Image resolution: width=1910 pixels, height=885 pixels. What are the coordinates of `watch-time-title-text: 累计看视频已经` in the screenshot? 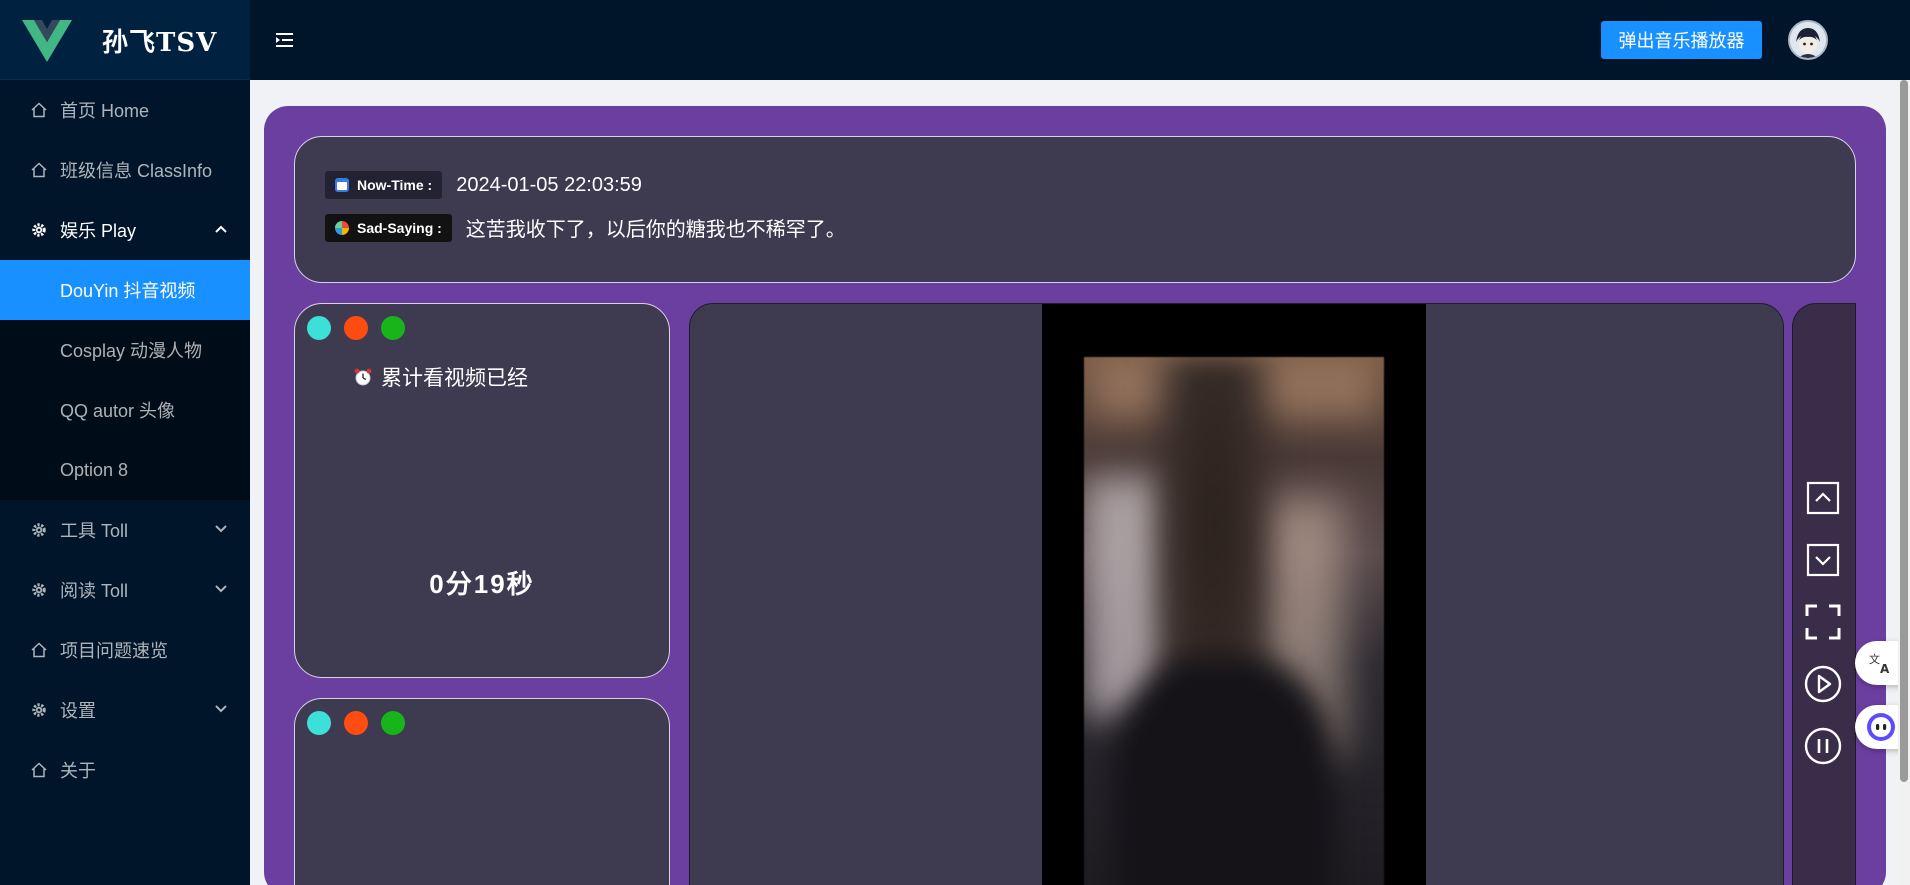 It's located at (454, 378).